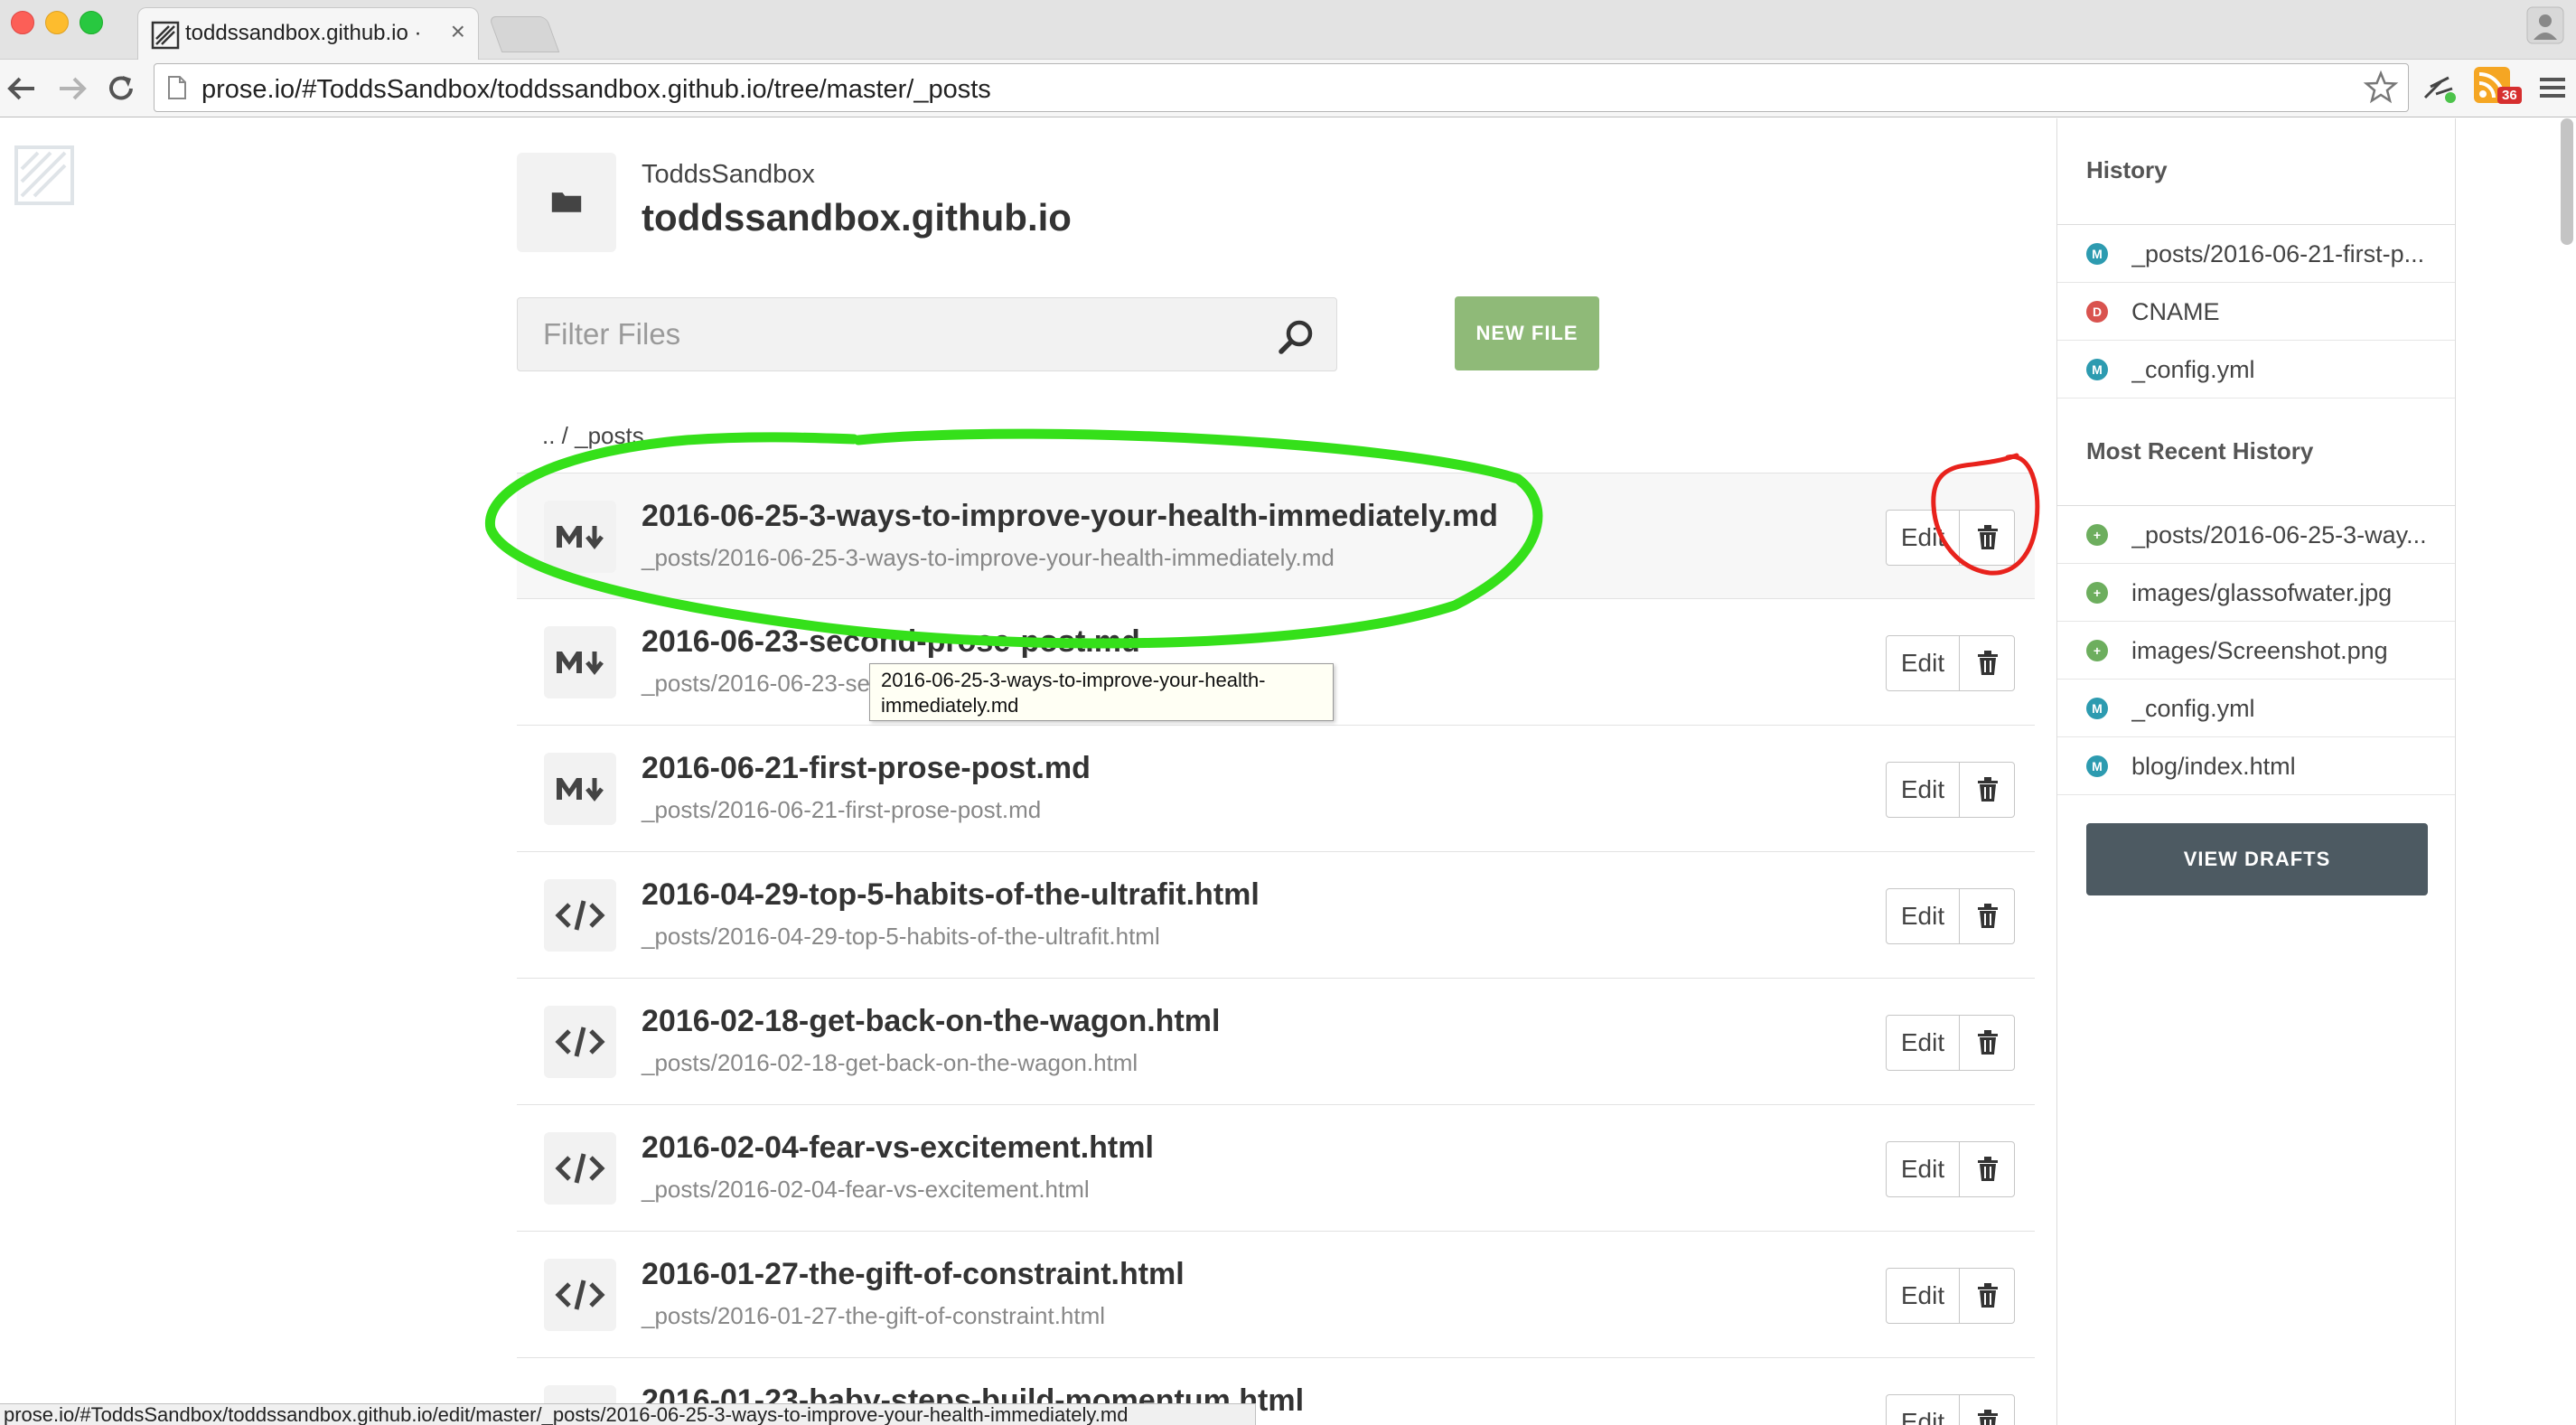  I want to click on file-name: 2016-02-18-get-back-on-the-wagon.html, so click(931, 1022).